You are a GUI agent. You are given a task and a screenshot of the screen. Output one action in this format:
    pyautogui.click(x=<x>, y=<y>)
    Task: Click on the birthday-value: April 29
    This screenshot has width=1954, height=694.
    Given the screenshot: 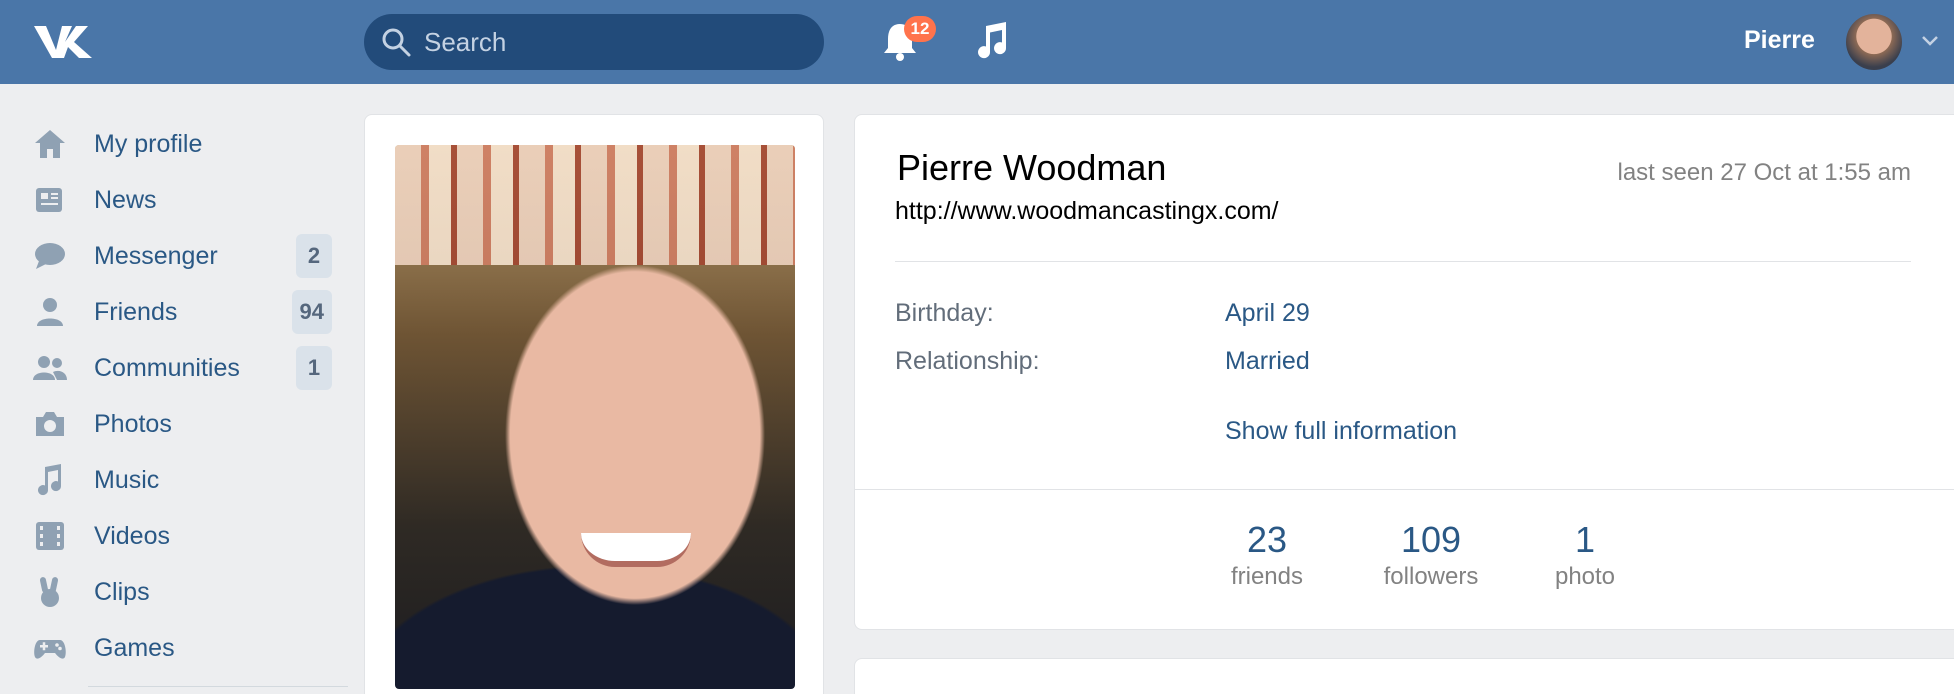 What is the action you would take?
    pyautogui.click(x=1267, y=313)
    